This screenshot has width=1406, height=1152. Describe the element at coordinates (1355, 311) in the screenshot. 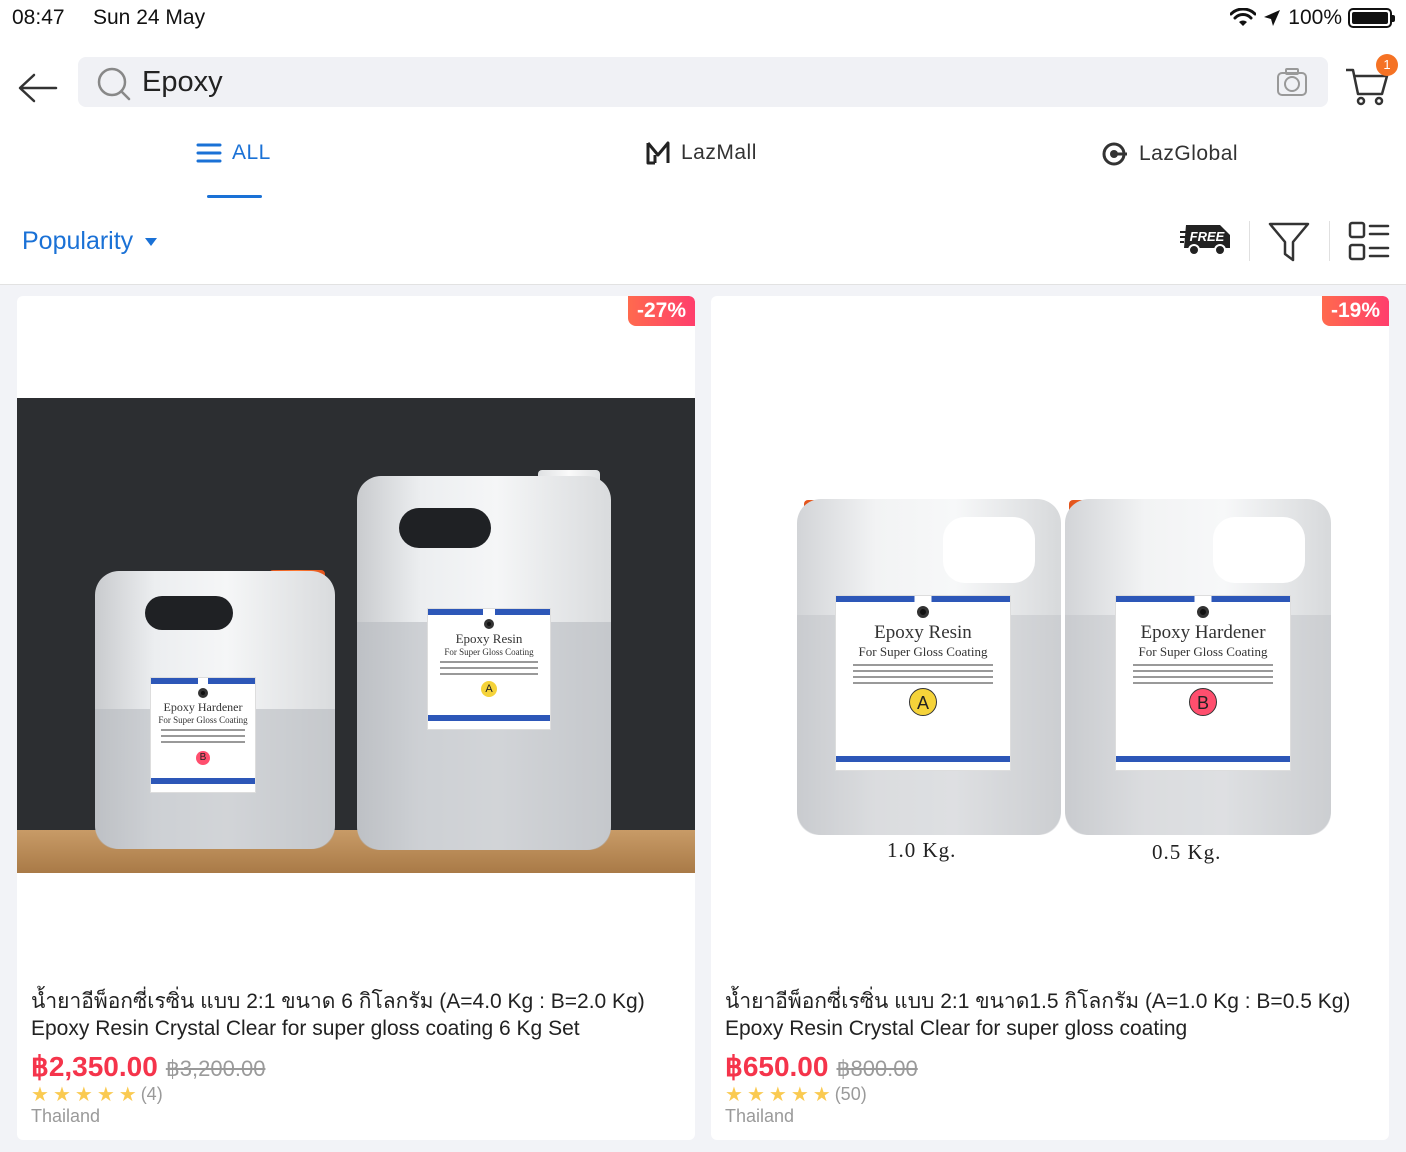

I see `discount-badge: -19%` at that location.